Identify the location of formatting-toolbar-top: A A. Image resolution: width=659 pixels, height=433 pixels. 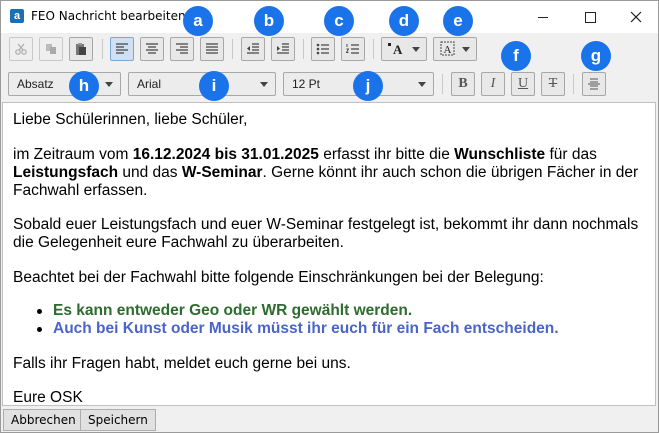
(329, 49).